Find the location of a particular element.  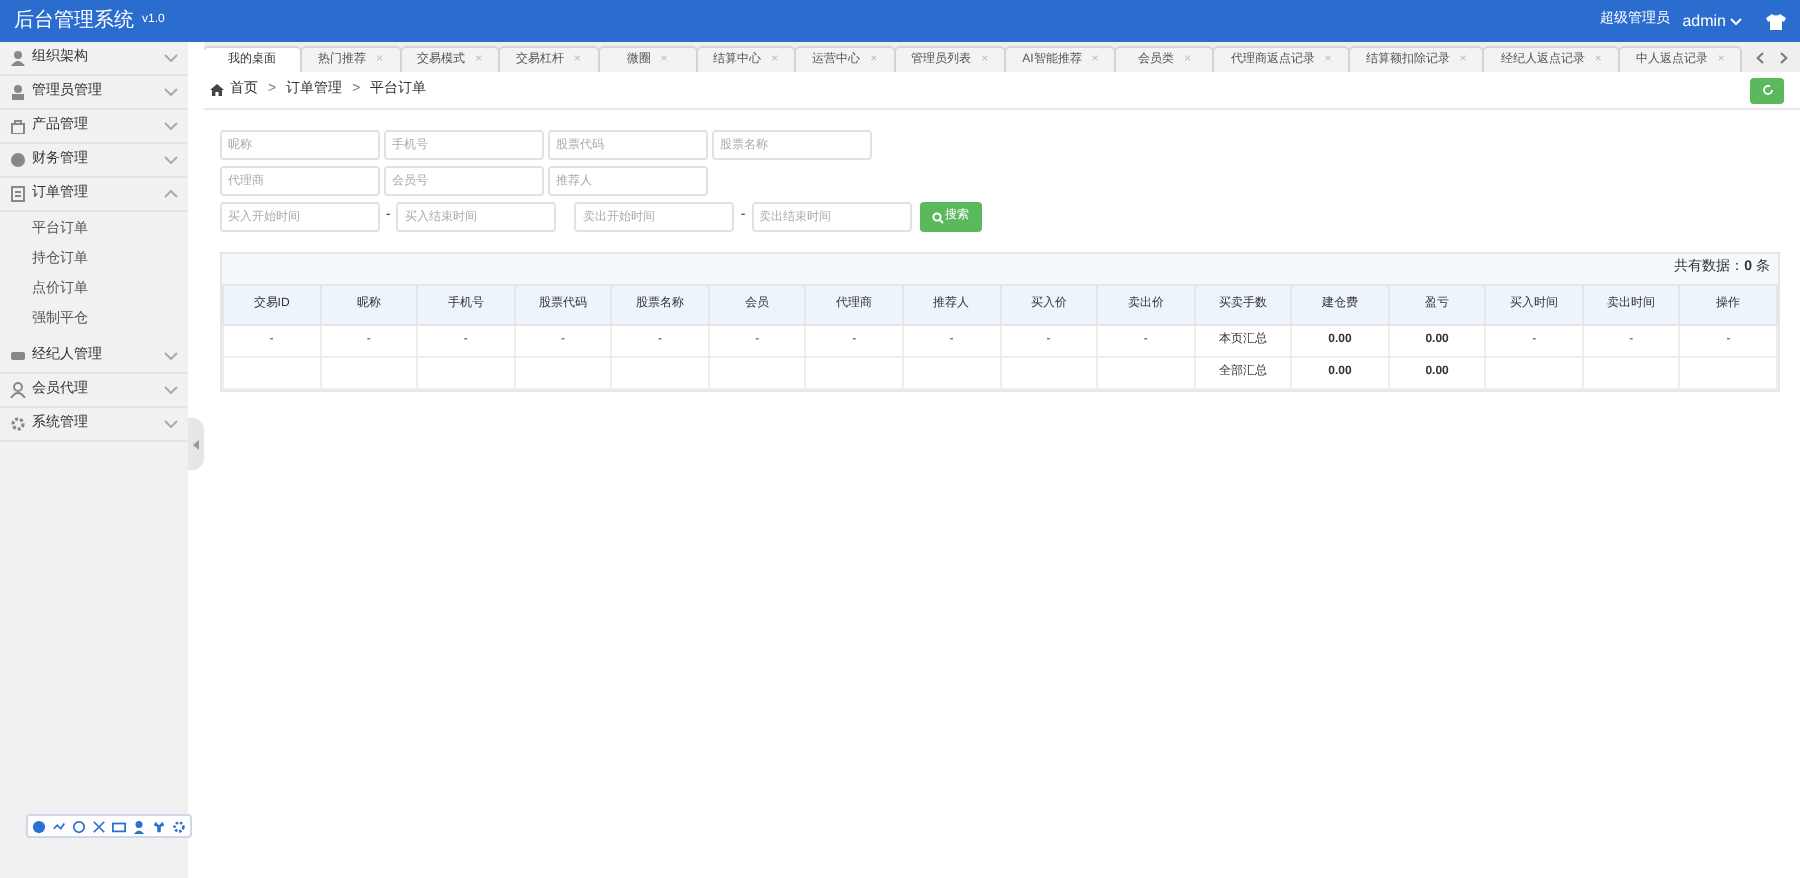

keyboard-icon is located at coordinates (119, 826).